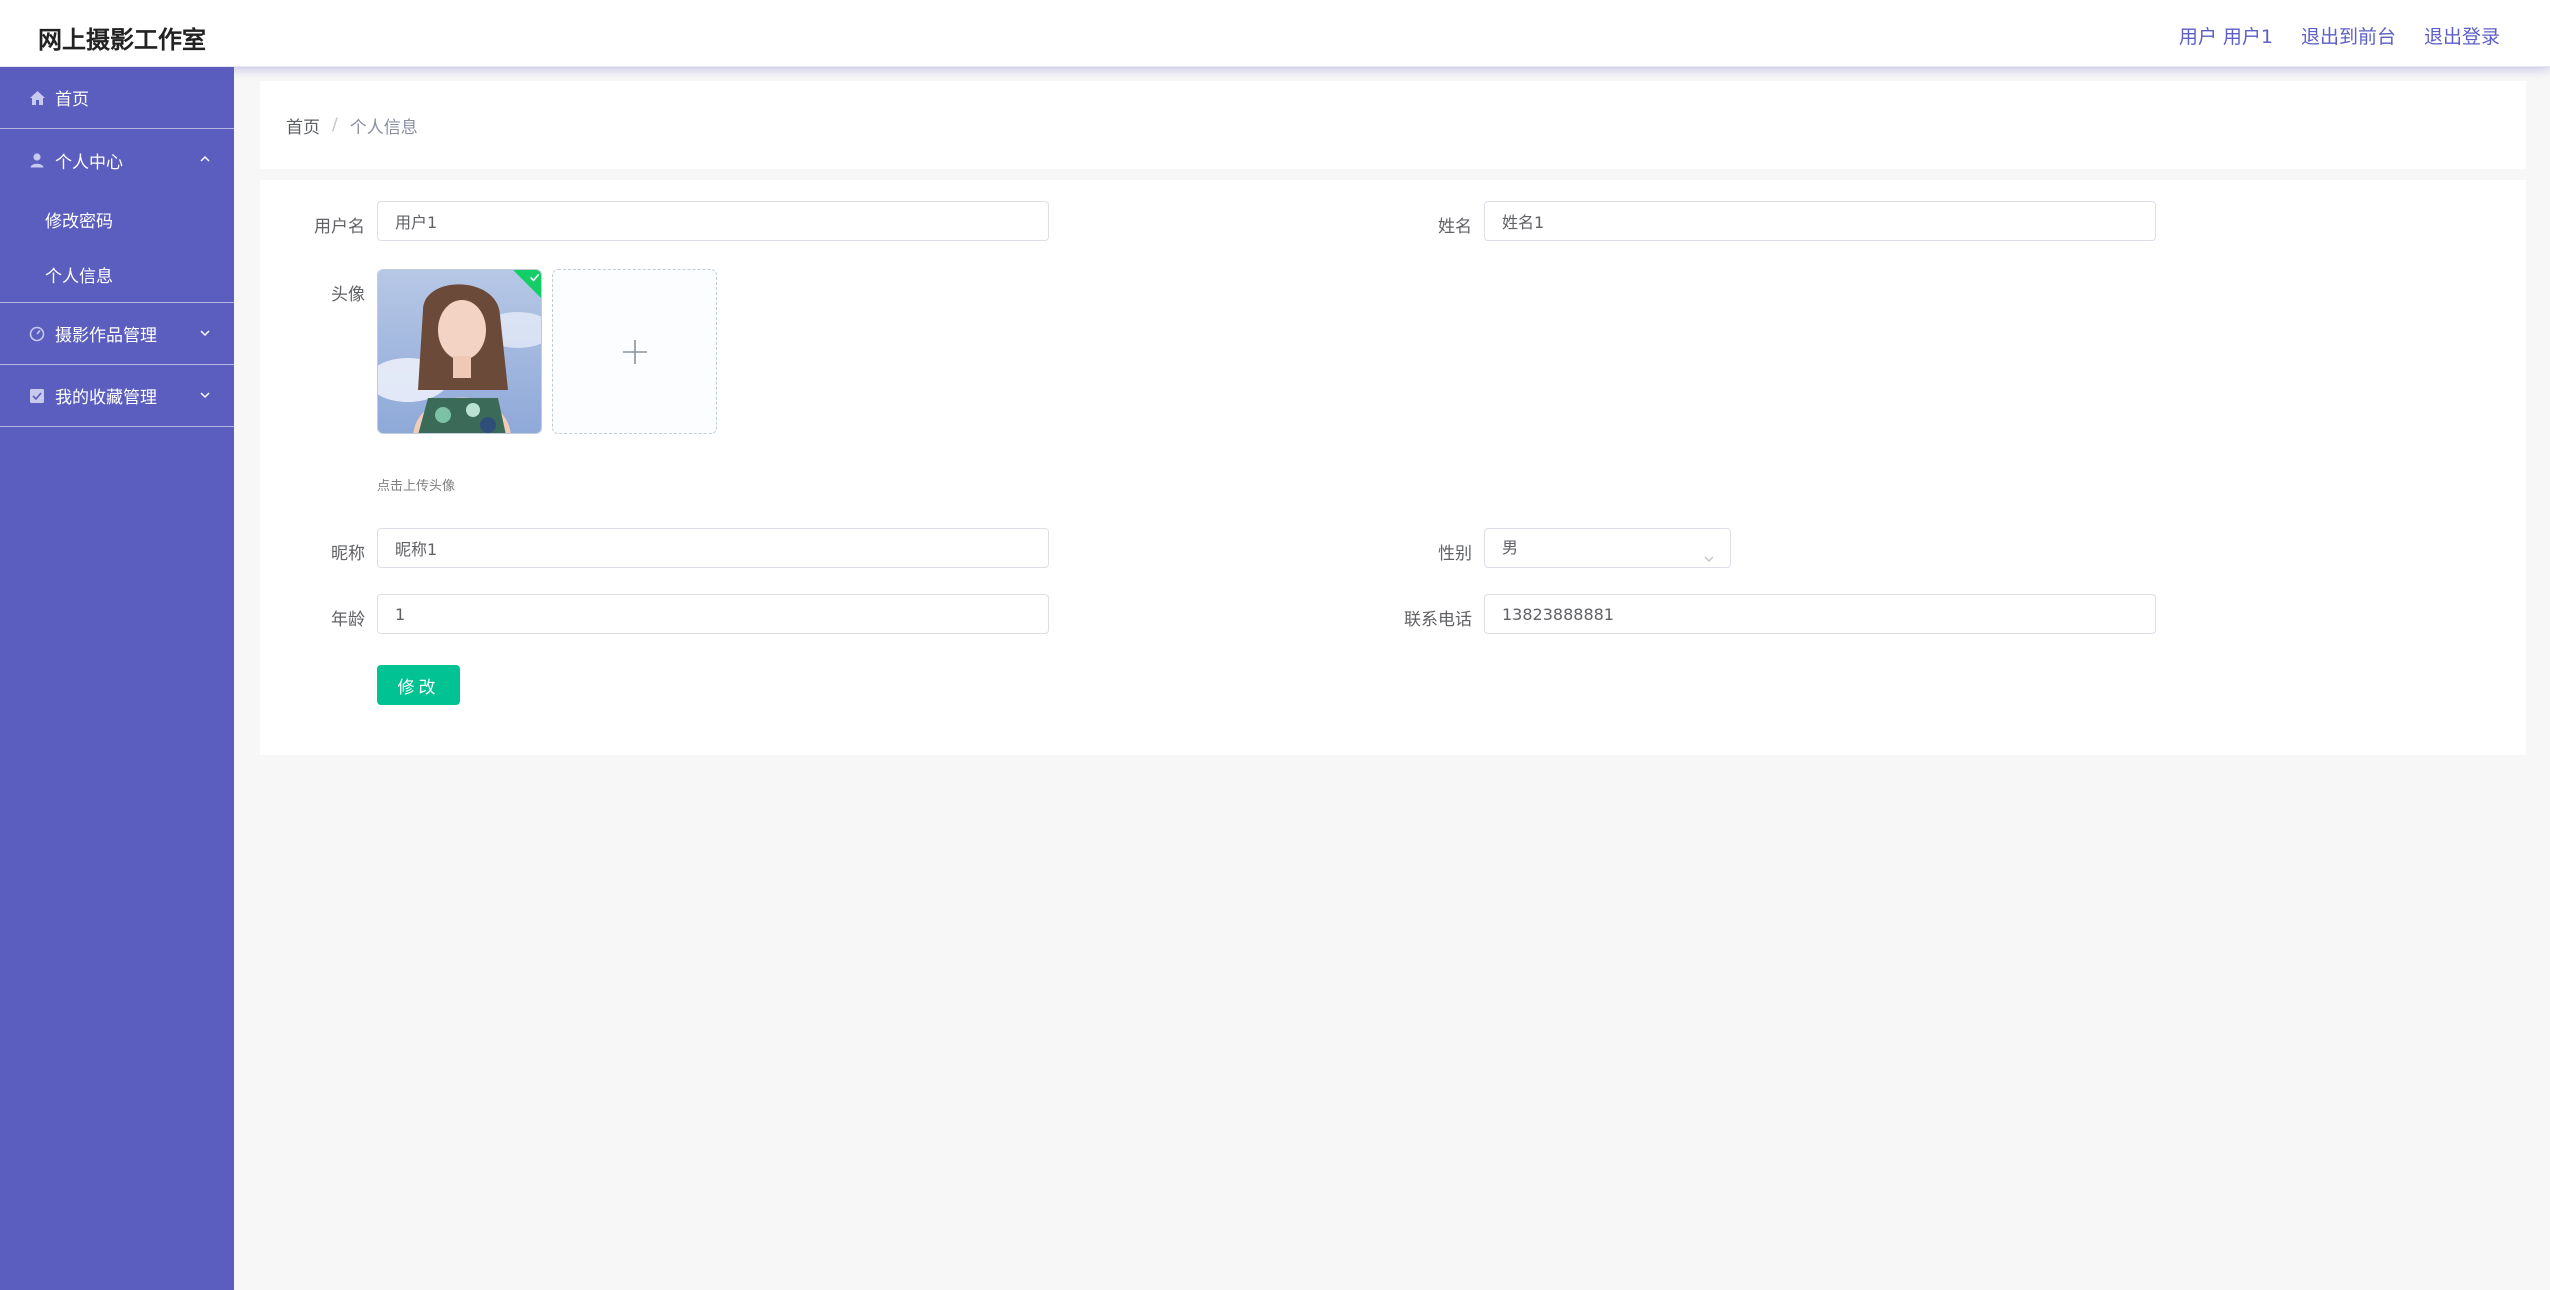  What do you see at coordinates (2226, 35) in the screenshot?
I see `current-user-link: 用户 用户1` at bounding box center [2226, 35].